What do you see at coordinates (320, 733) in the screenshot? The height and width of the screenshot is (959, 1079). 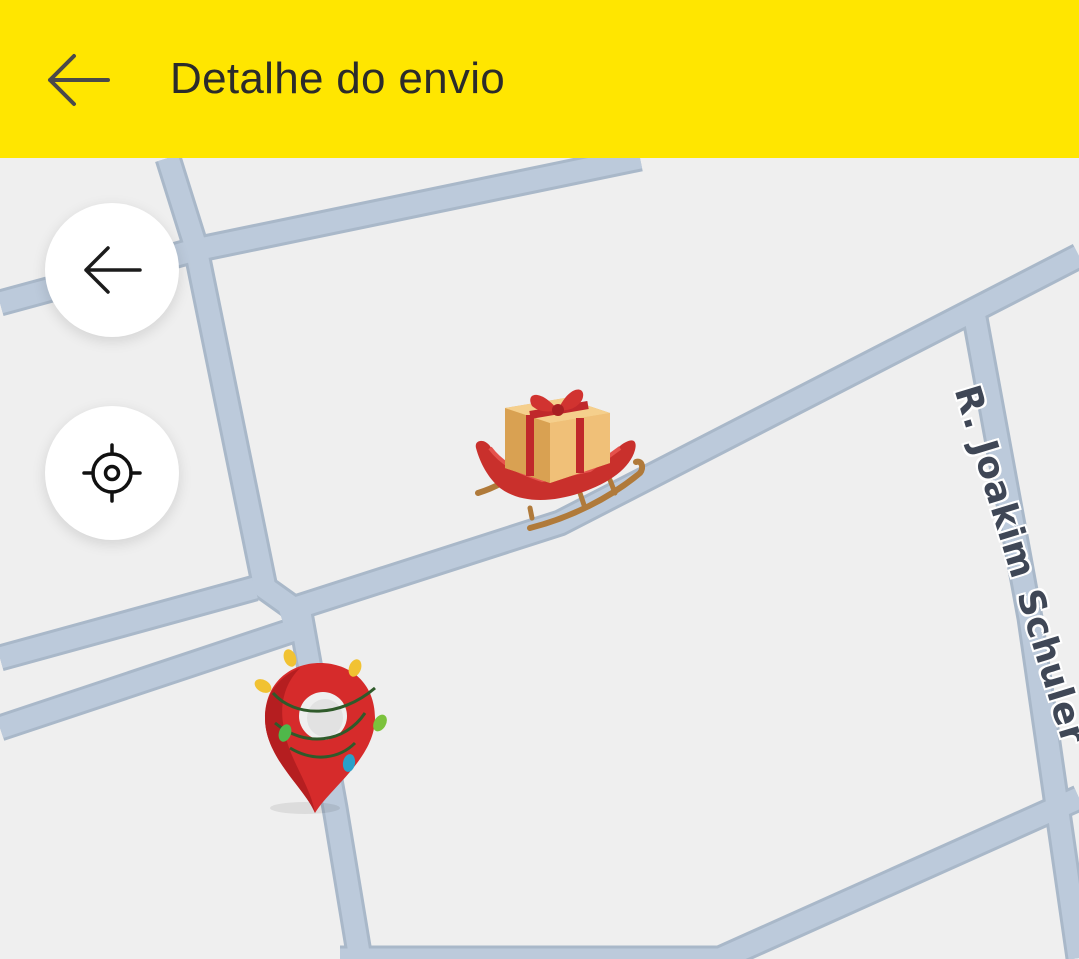 I see `location-pin-with-lights-icon` at bounding box center [320, 733].